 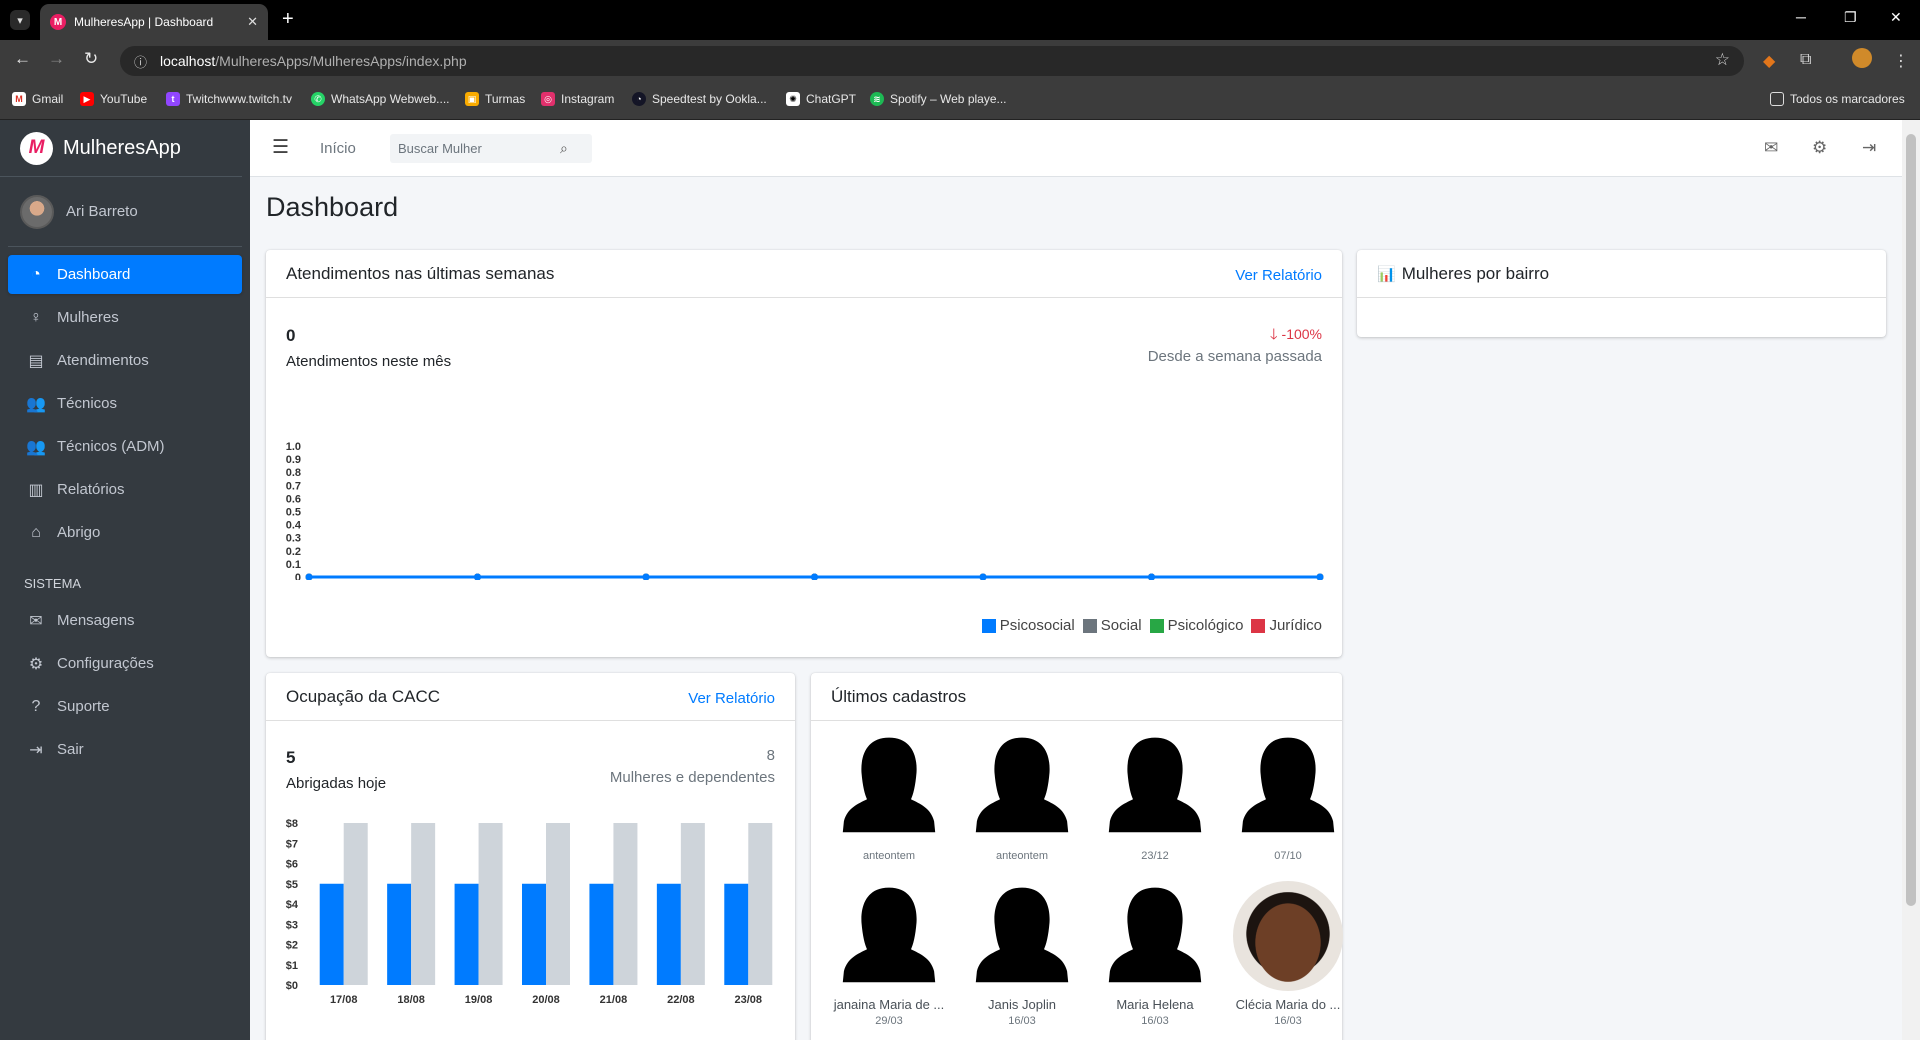 I want to click on new-tab-icon: +, so click(x=288, y=19).